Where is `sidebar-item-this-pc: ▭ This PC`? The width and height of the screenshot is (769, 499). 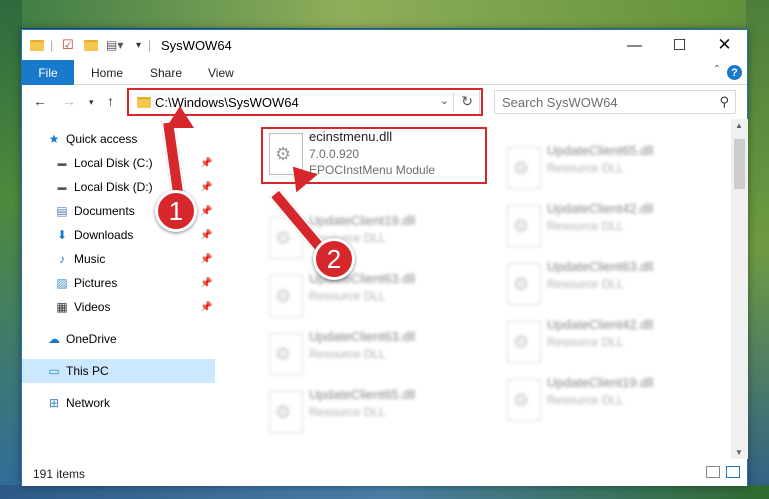 sidebar-item-this-pc: ▭ This PC is located at coordinates (118, 371).